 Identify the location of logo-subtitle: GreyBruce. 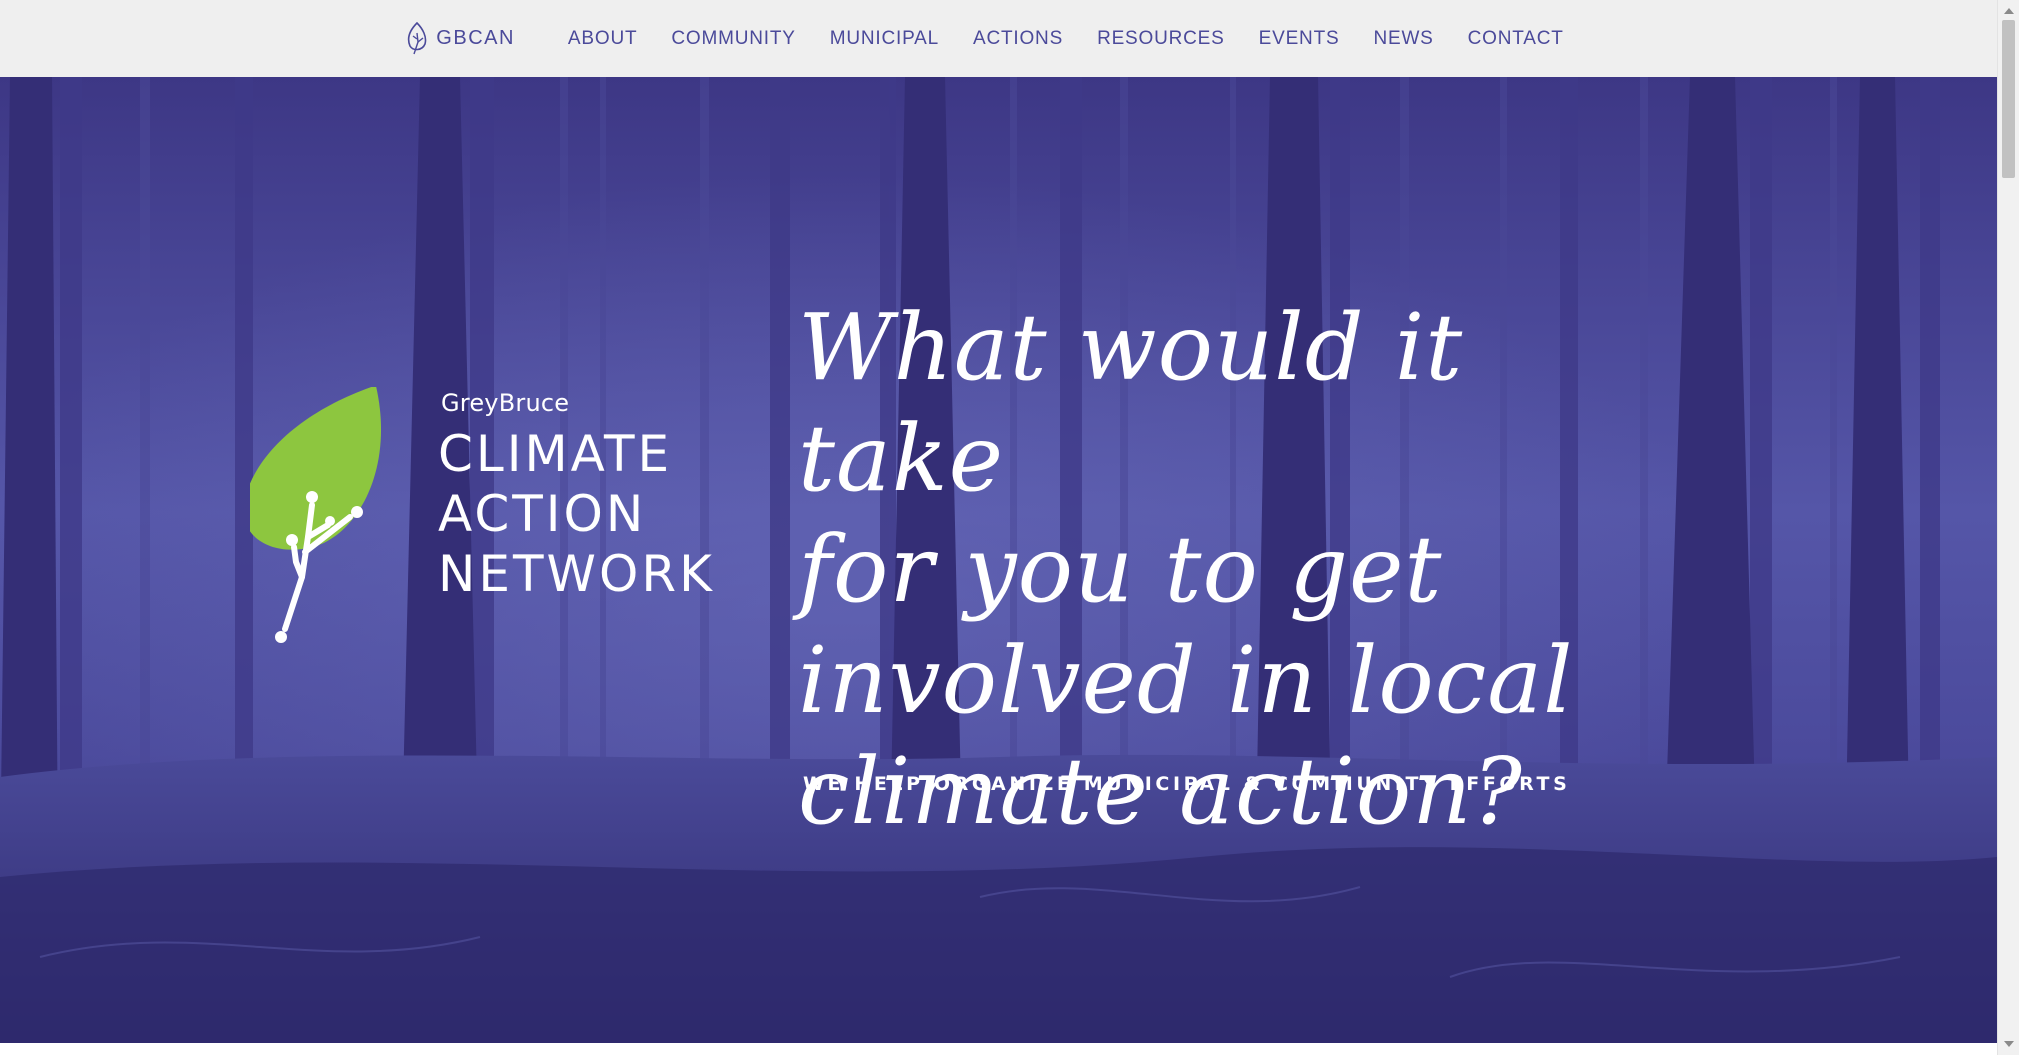
(505, 403).